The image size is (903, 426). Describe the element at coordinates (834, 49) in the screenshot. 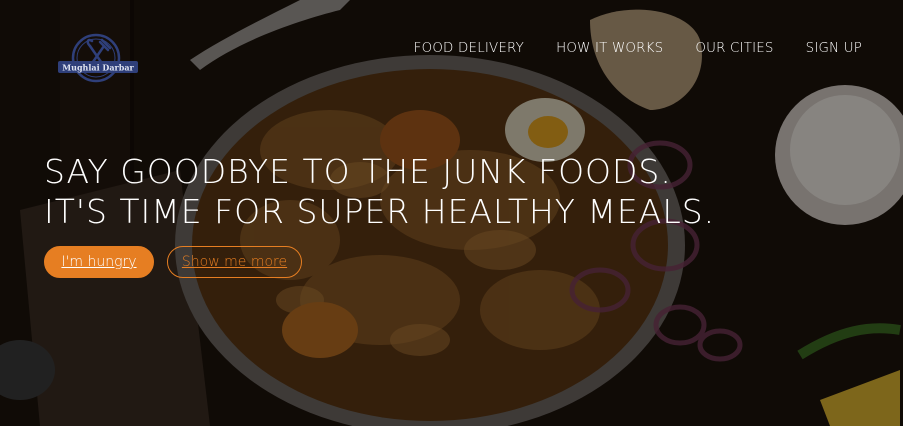

I see `nav-sign-up: SIGN UP` at that location.